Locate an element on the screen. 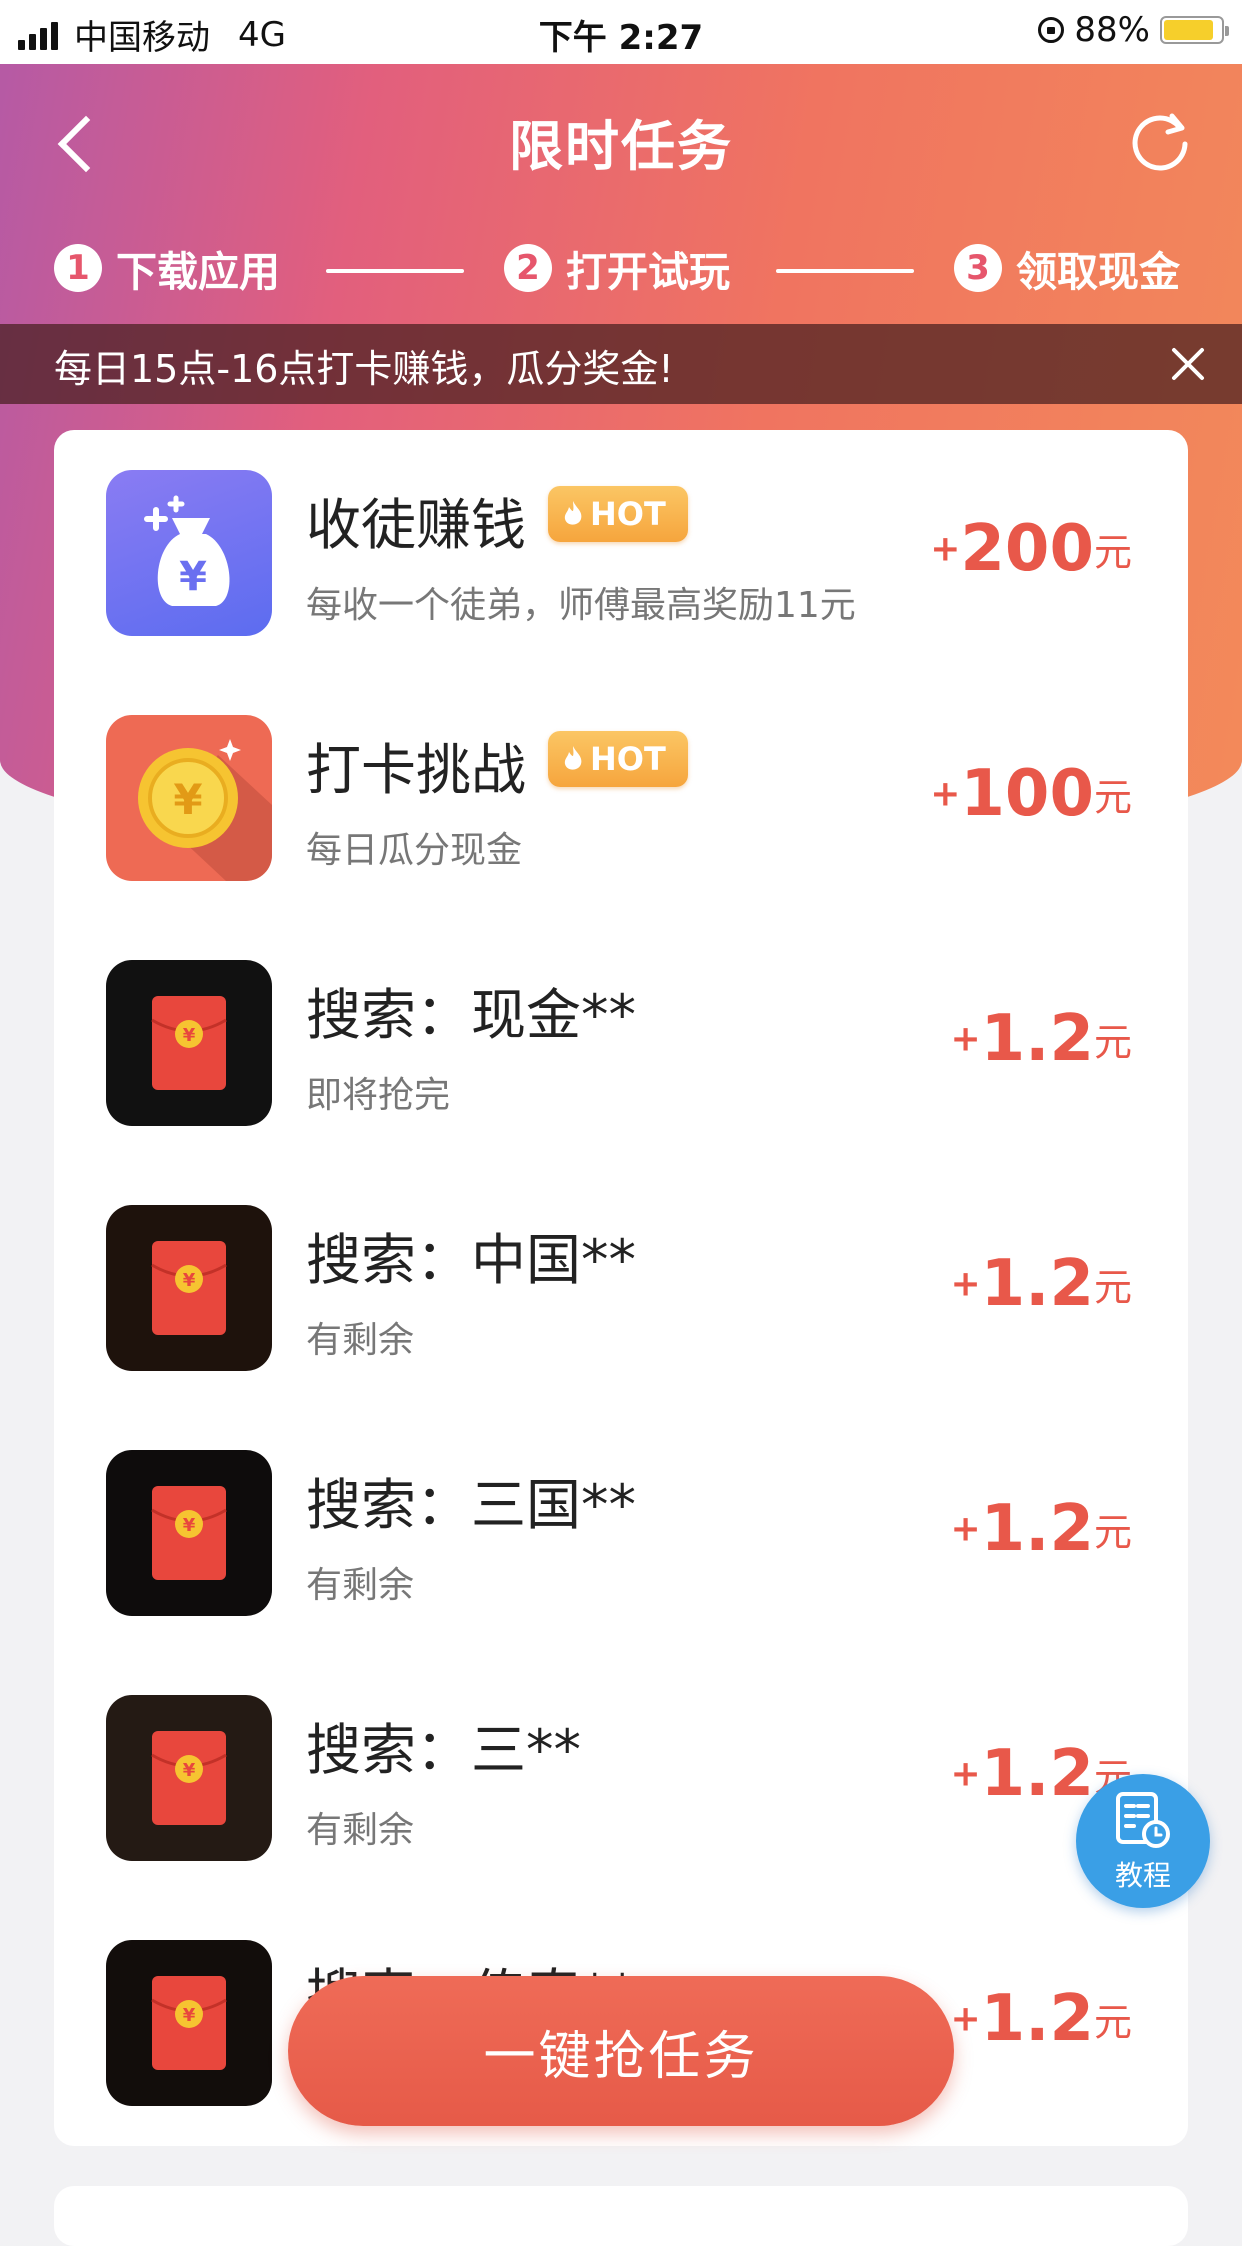 This screenshot has height=2246, width=1242. orientation-lock-icon is located at coordinates (1051, 30).